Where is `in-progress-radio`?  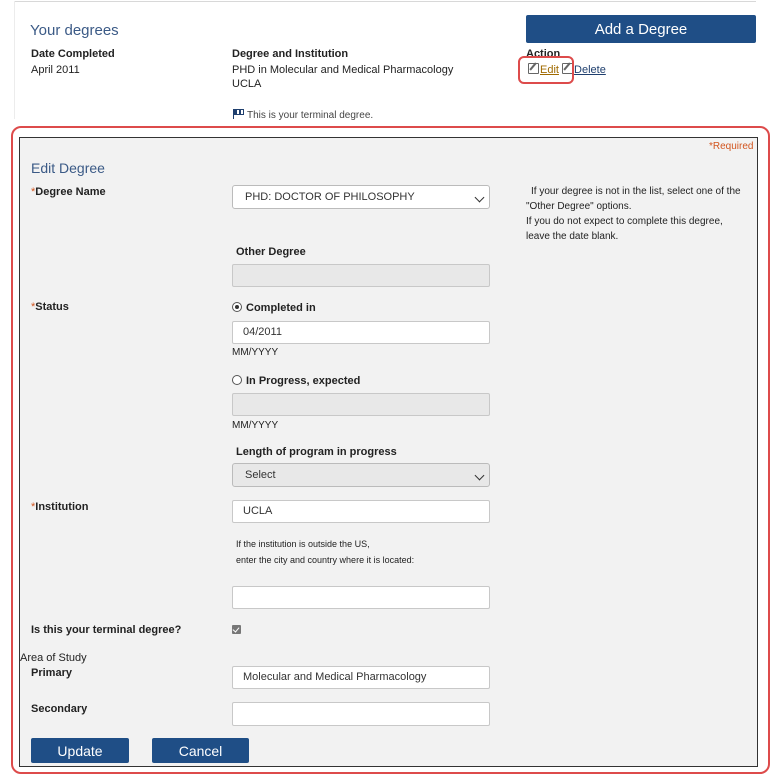
in-progress-radio is located at coordinates (237, 380).